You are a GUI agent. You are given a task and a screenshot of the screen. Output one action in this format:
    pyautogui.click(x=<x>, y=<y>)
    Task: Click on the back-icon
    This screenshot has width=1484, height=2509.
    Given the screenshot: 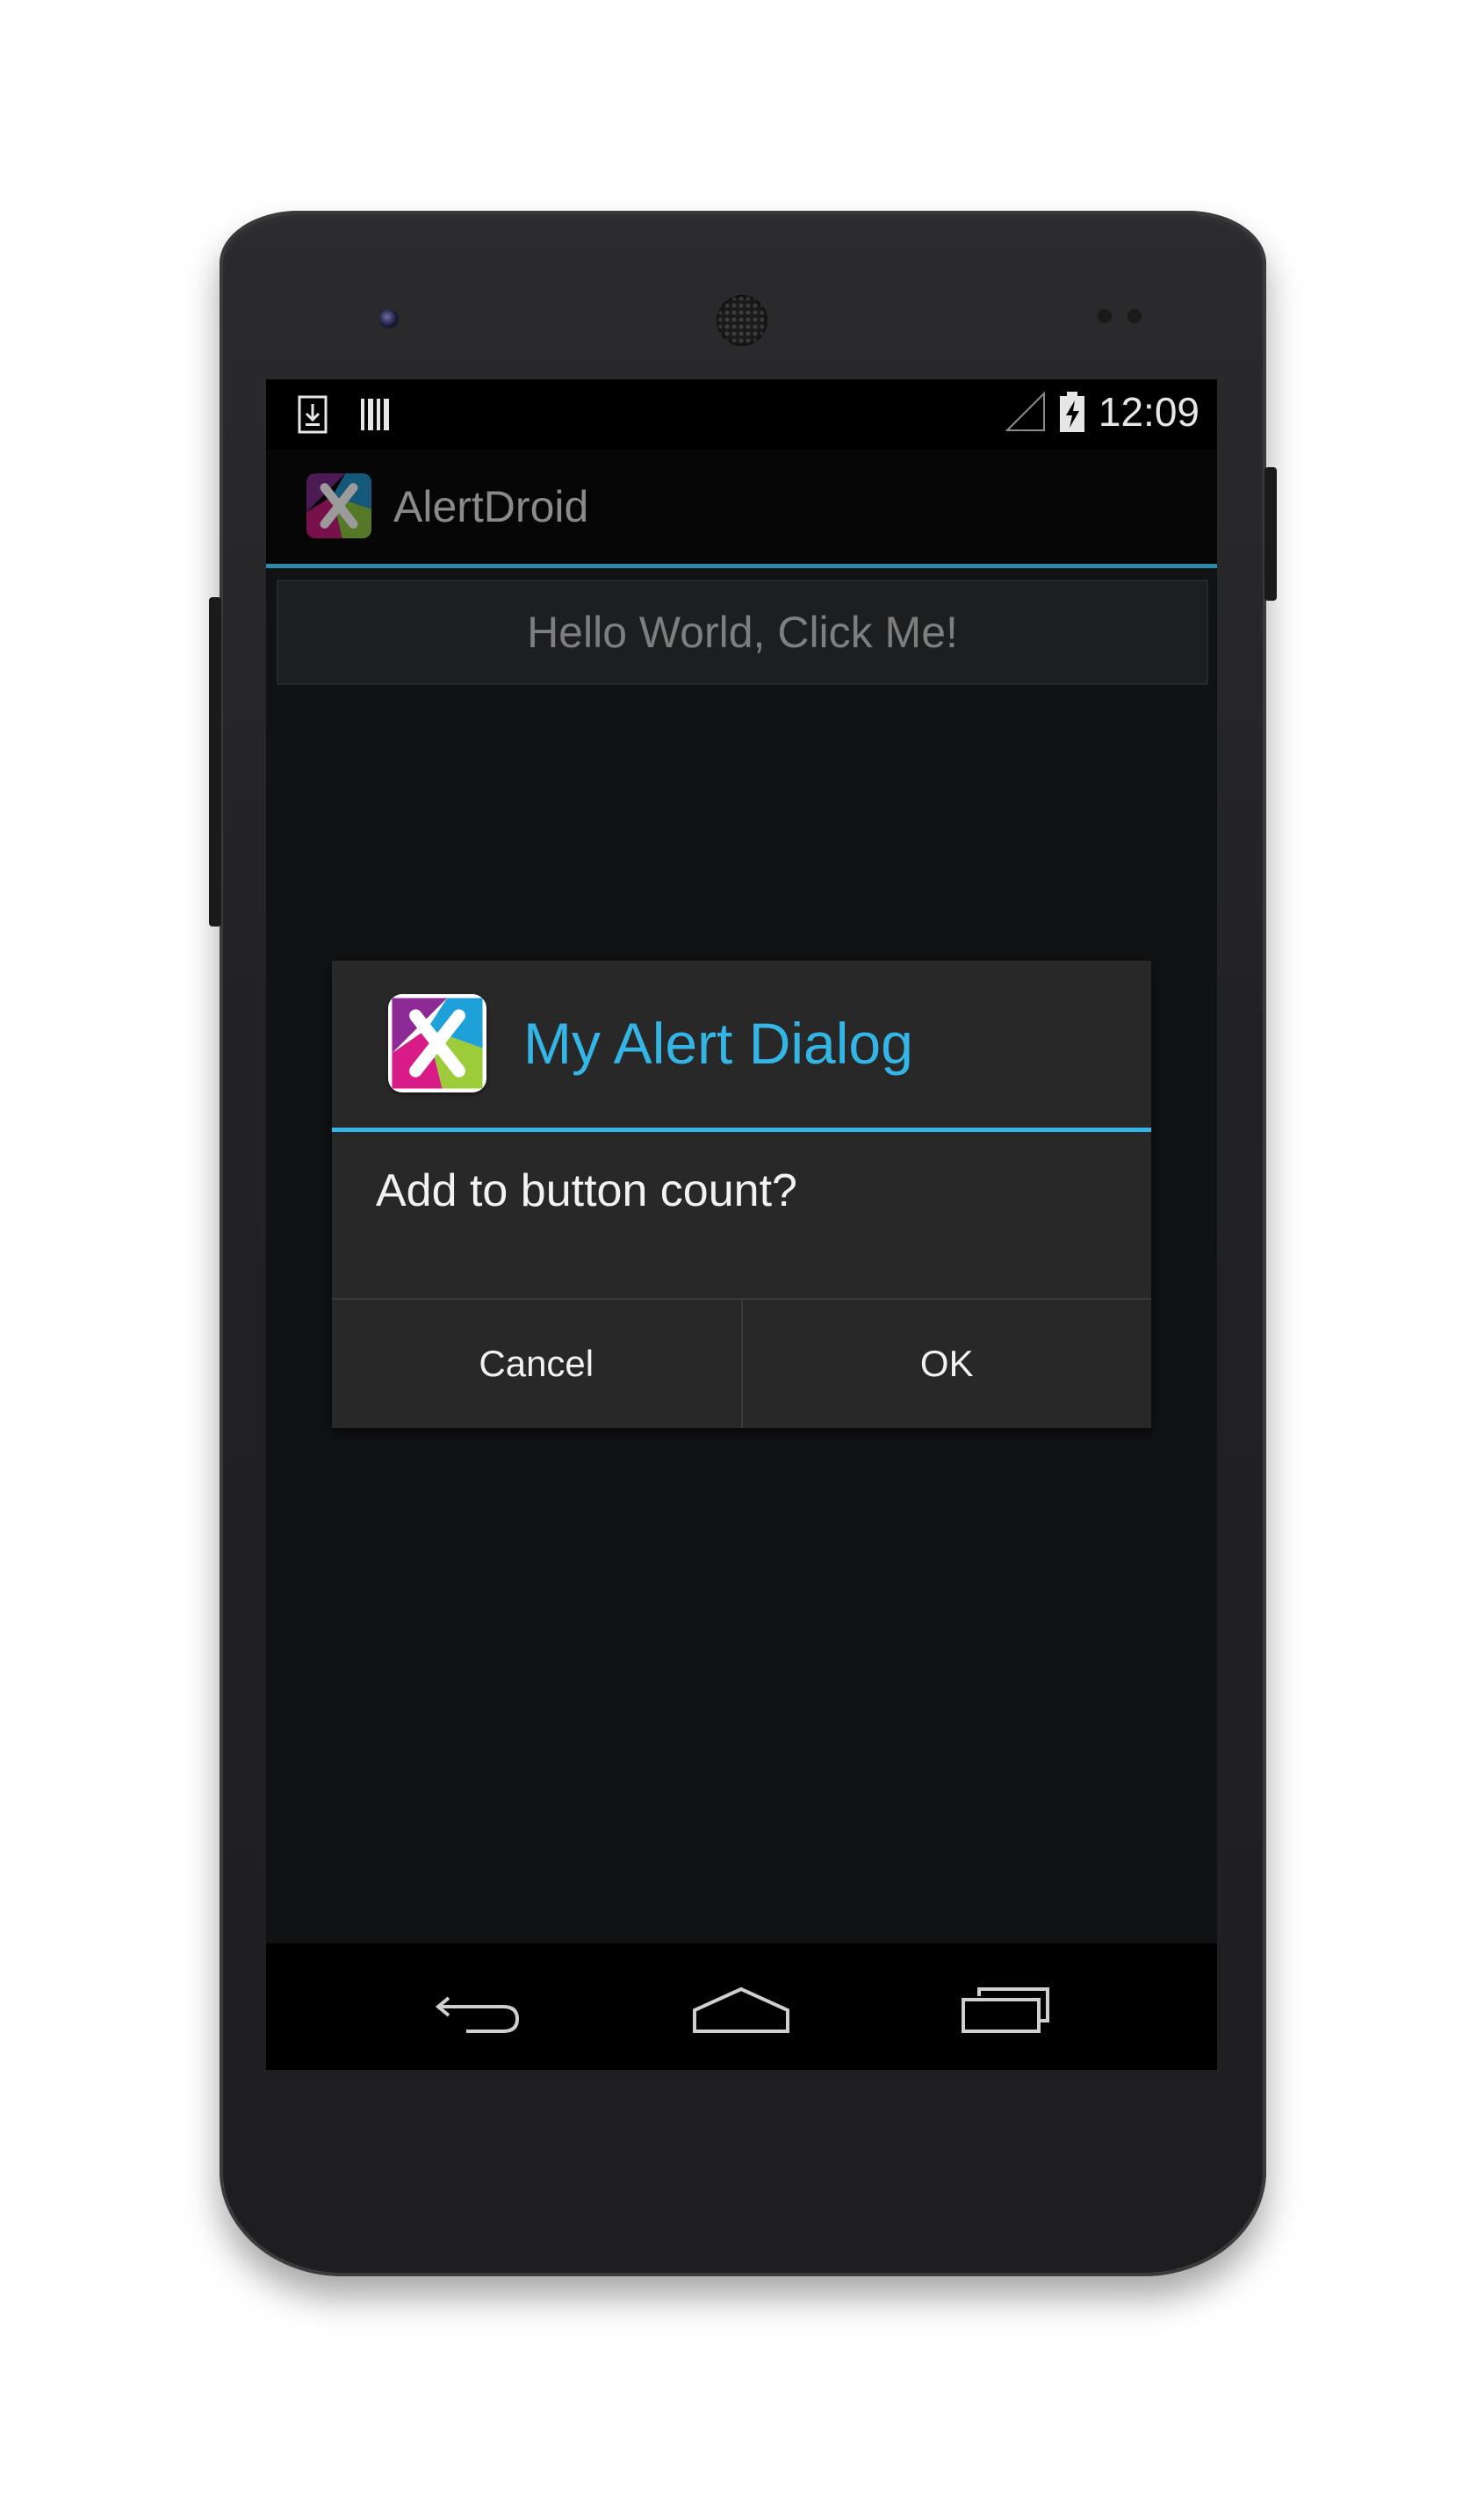 What is the action you would take?
    pyautogui.click(x=479, y=2008)
    